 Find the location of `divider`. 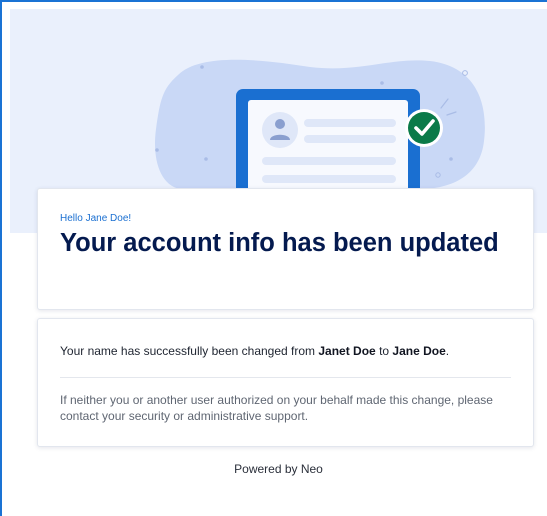

divider is located at coordinates (285, 377).